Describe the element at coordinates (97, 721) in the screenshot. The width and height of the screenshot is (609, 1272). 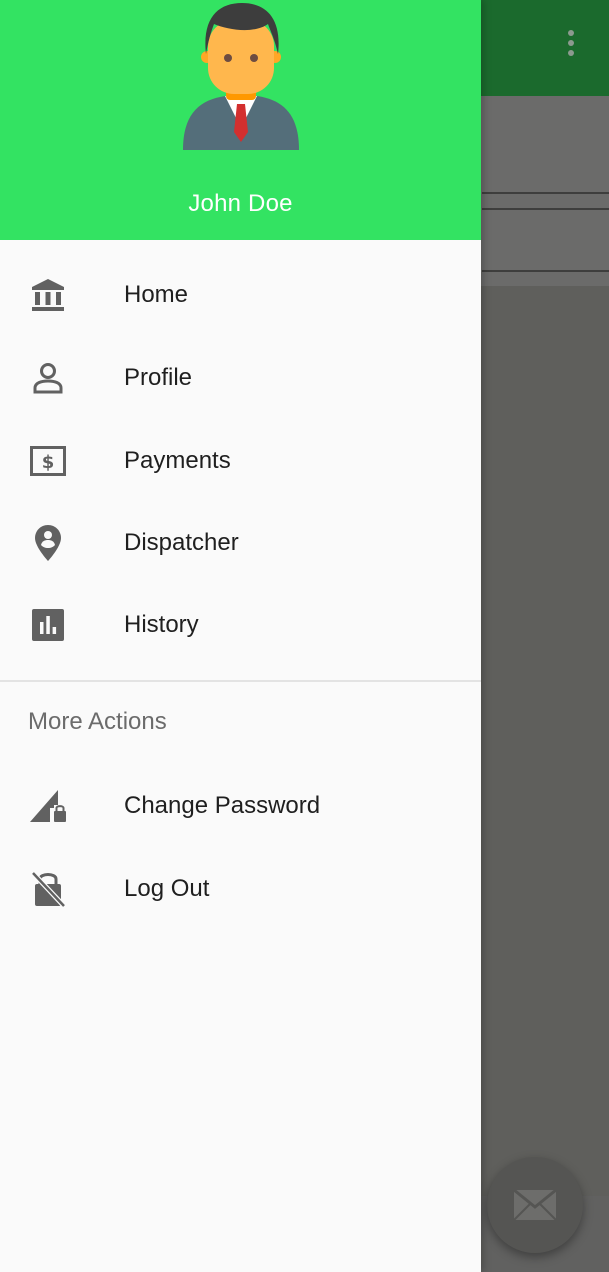
I see `section-title-more-actions: More Actions` at that location.